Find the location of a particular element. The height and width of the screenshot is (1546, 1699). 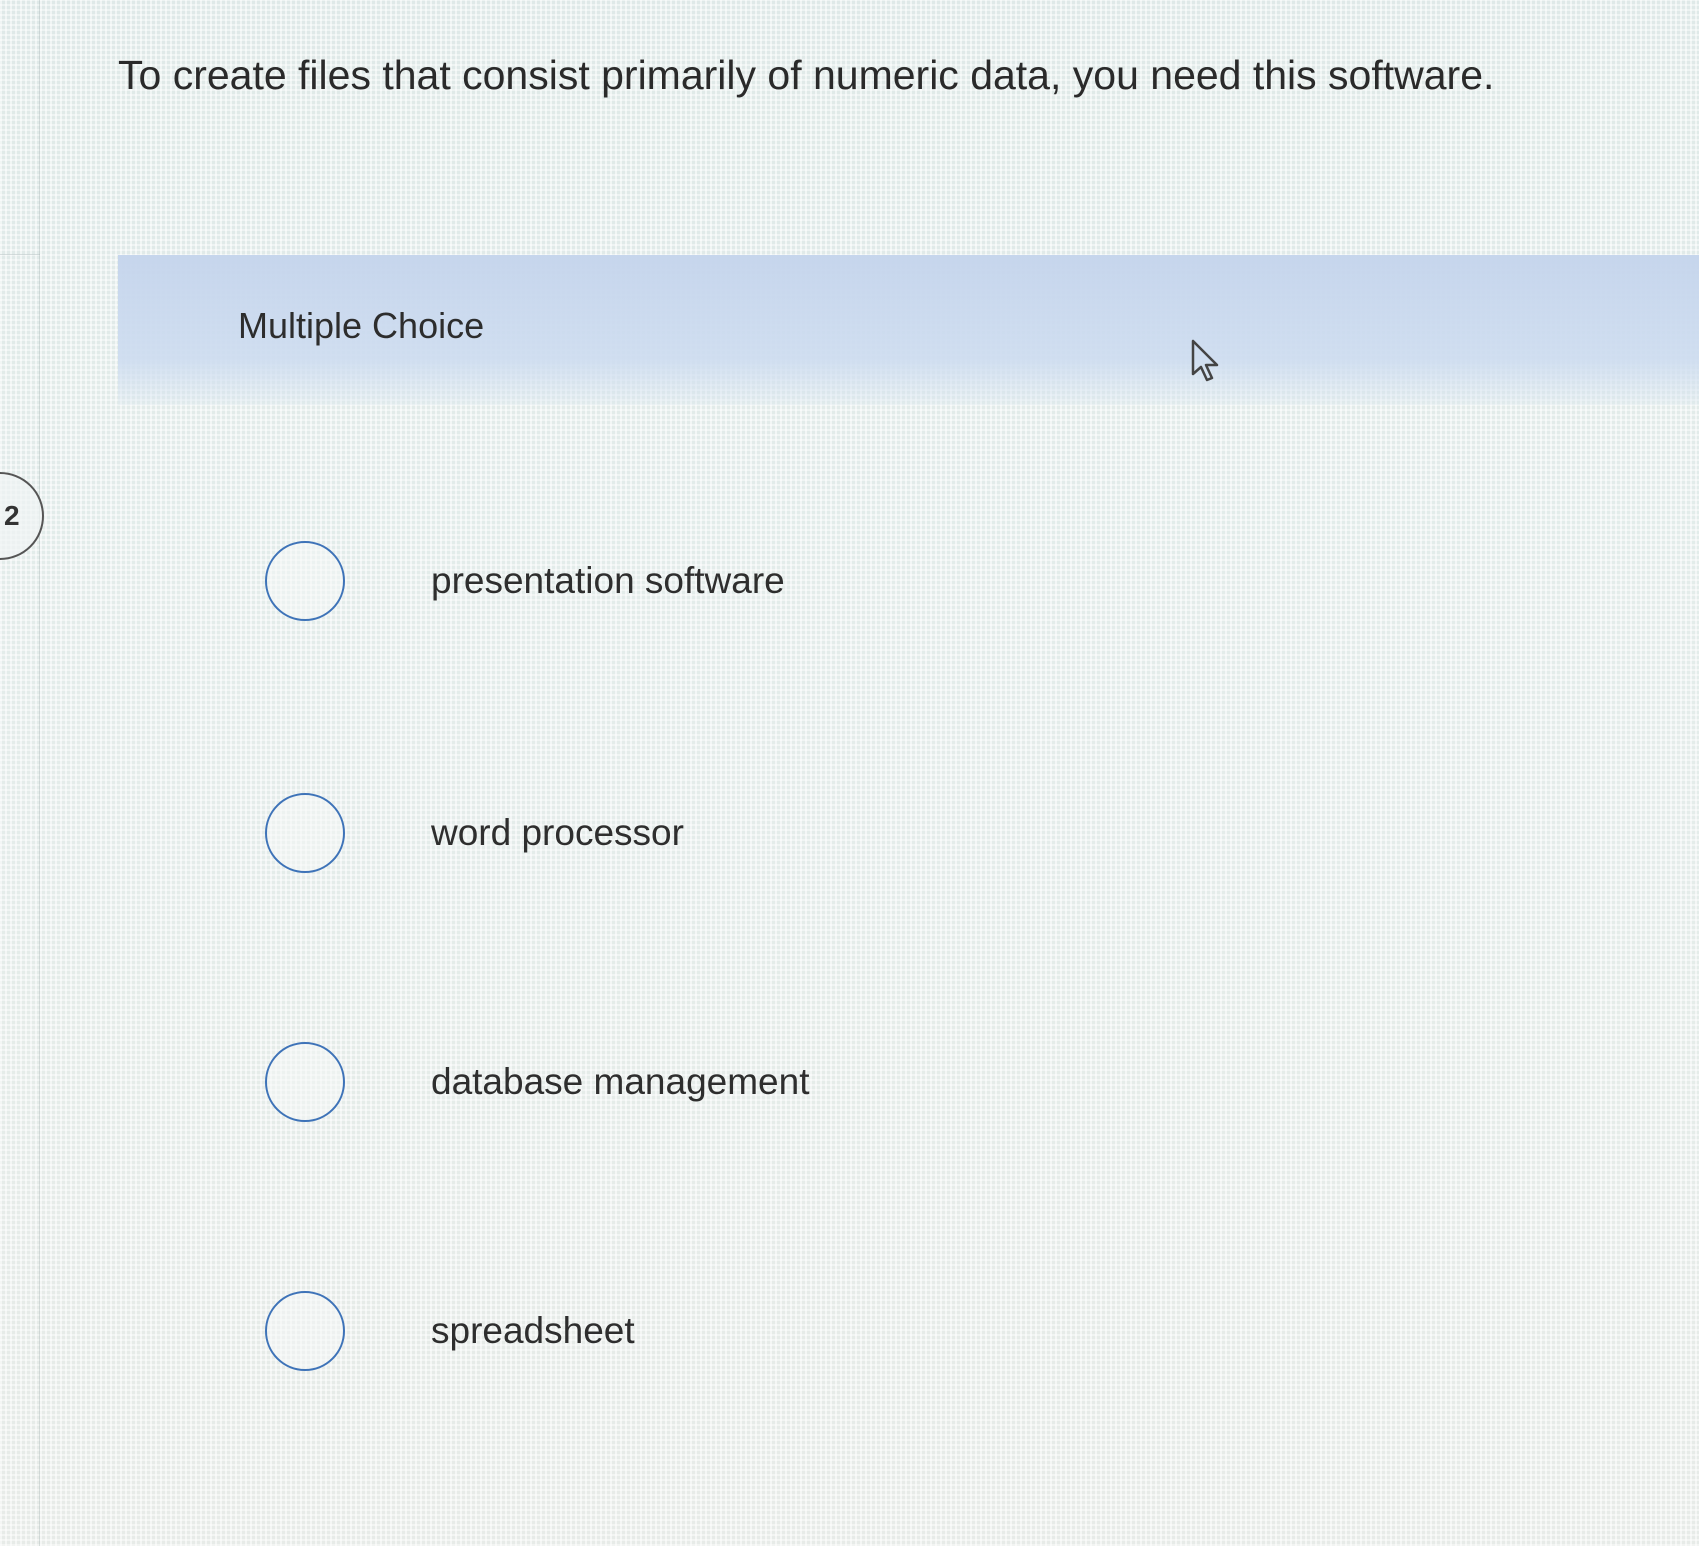

question-type-banner: Multiple Choice is located at coordinates (908, 330).